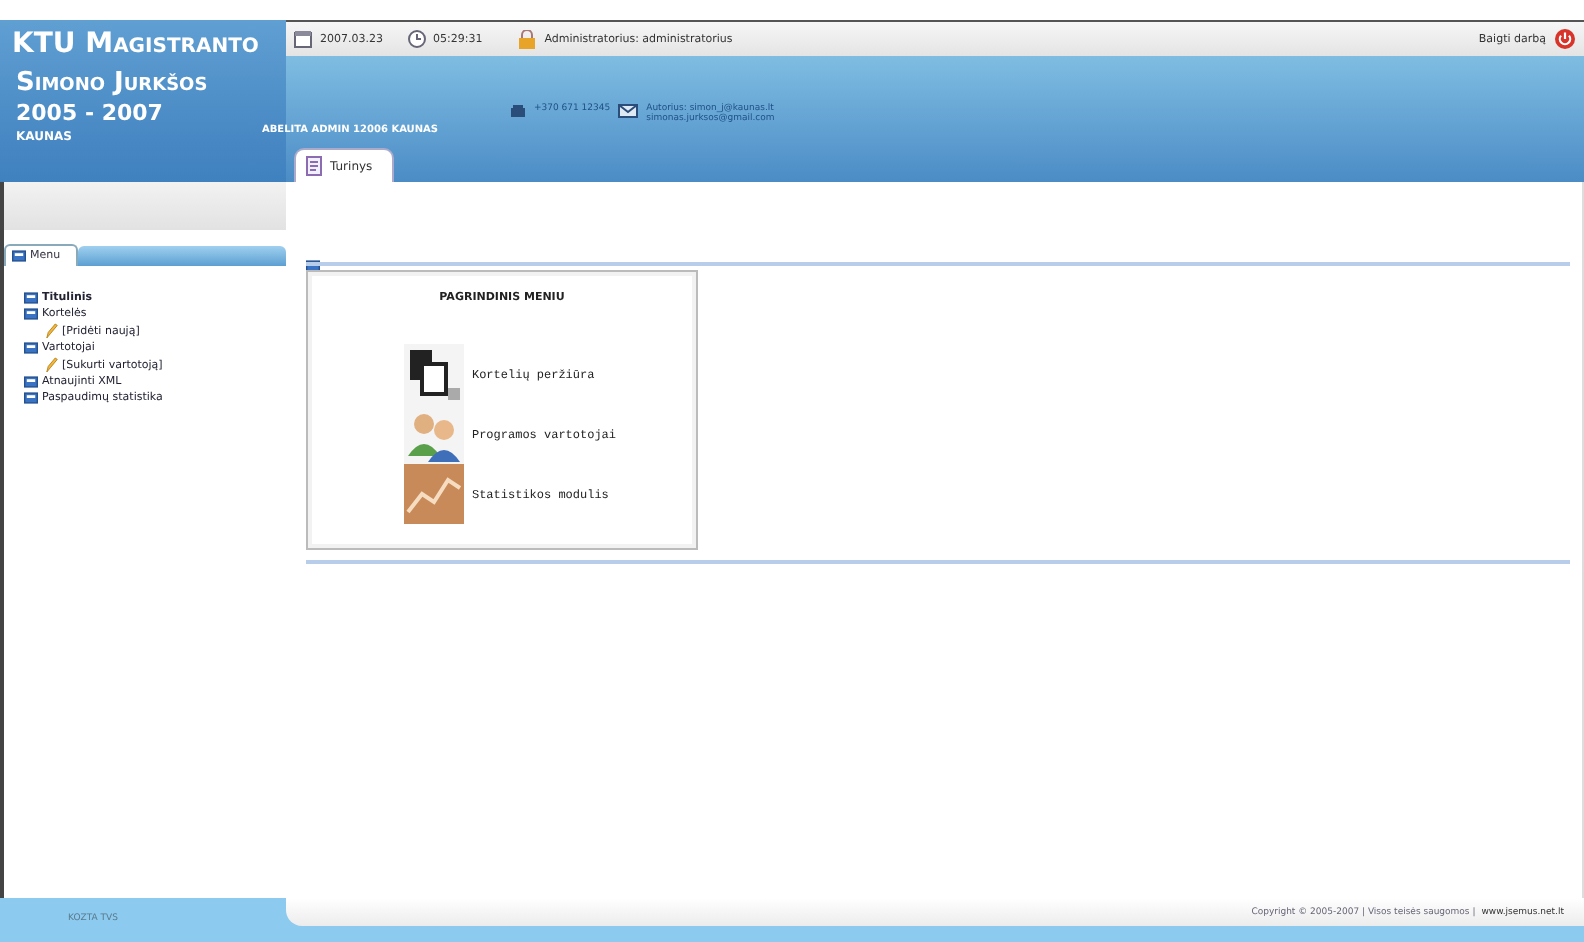 This screenshot has width=1584, height=942. What do you see at coordinates (113, 84) in the screenshot?
I see `brand-subtitle: Simono Jurkšos` at bounding box center [113, 84].